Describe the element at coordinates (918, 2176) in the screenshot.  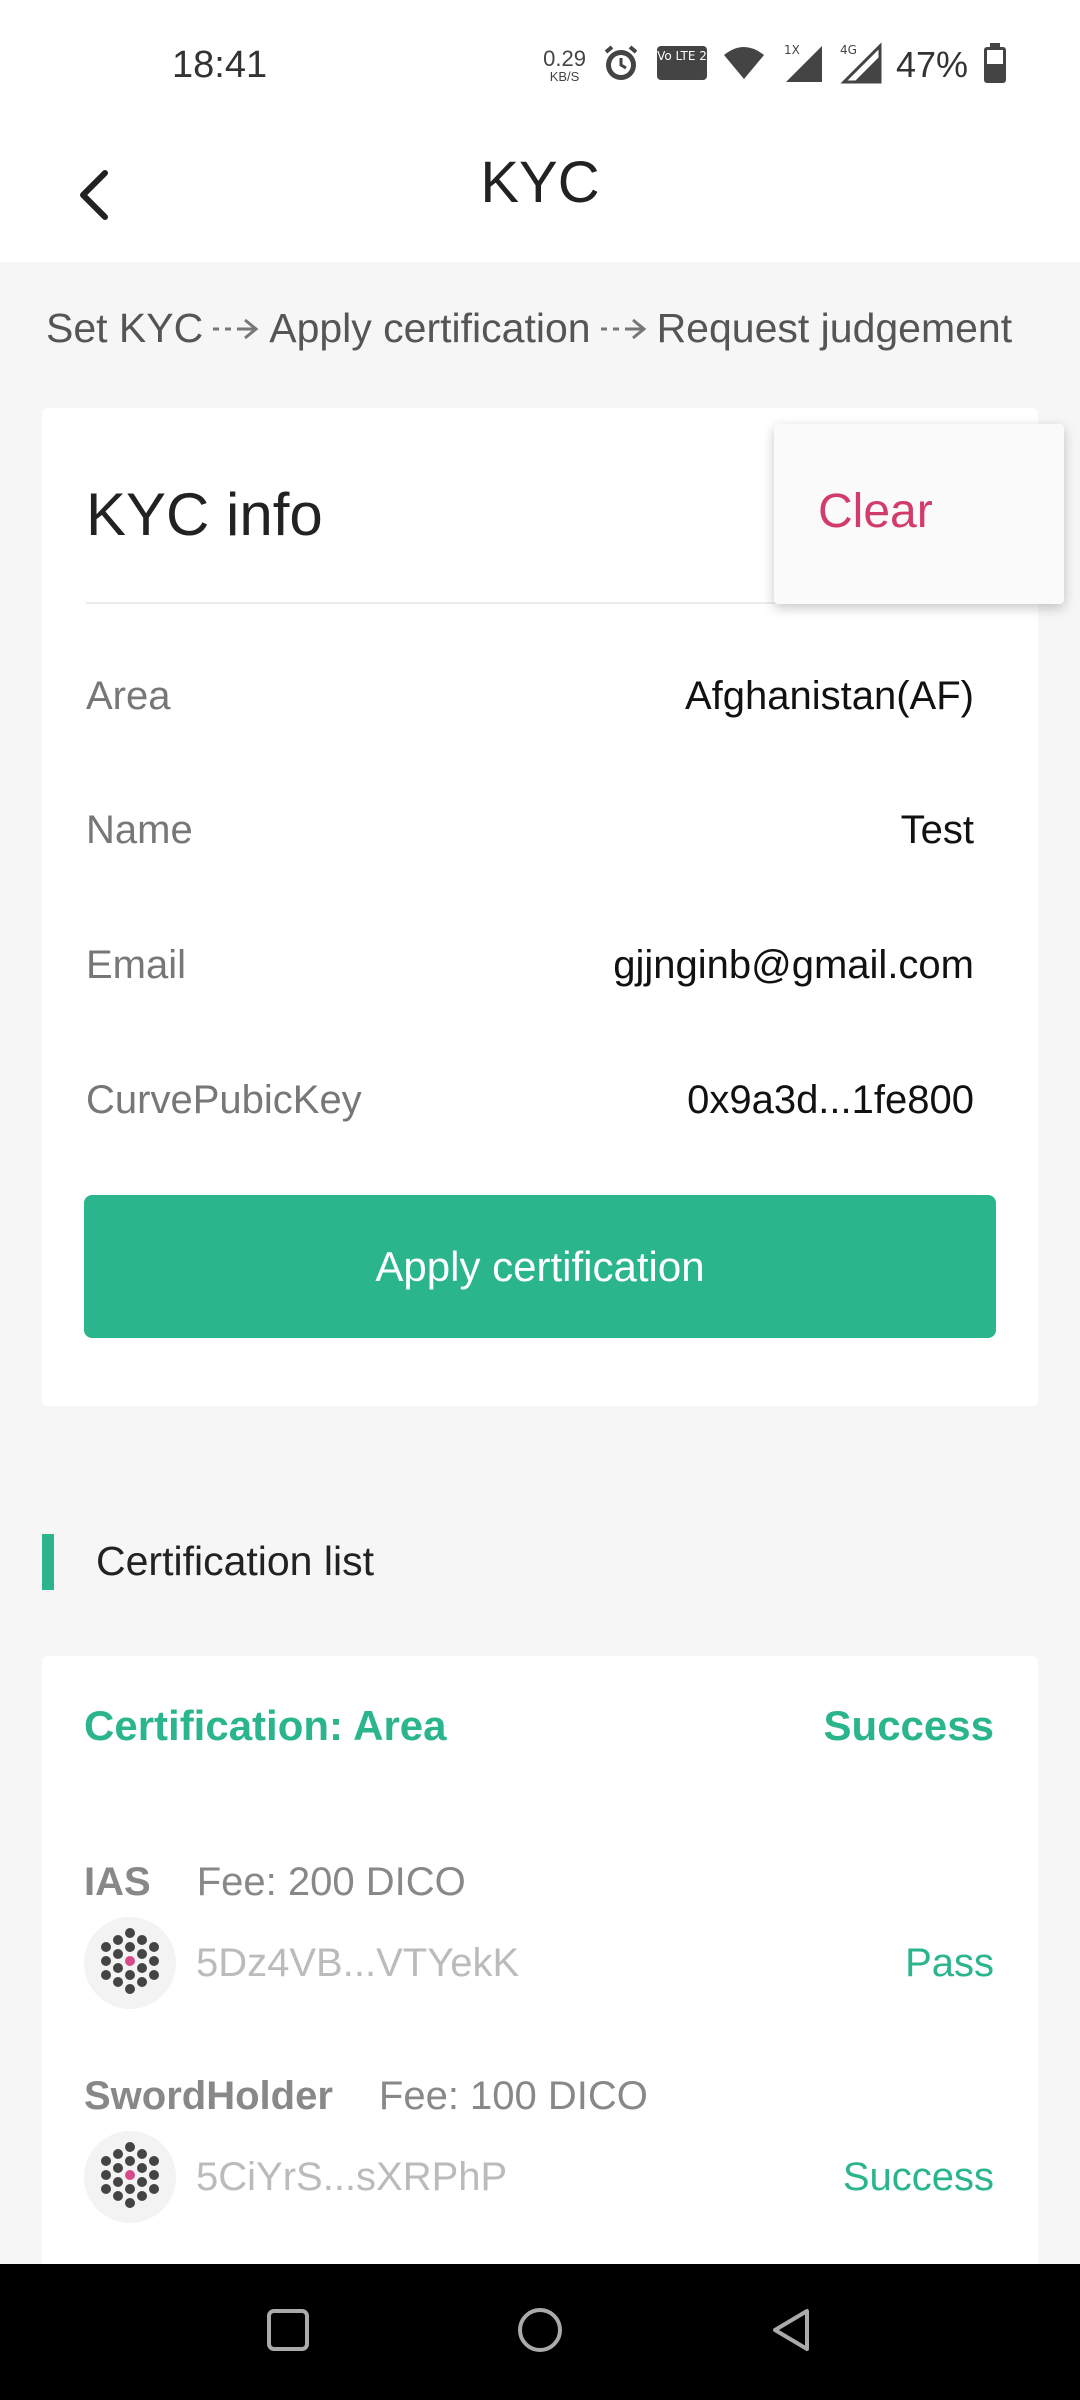
I see `registrar-status: Success` at that location.